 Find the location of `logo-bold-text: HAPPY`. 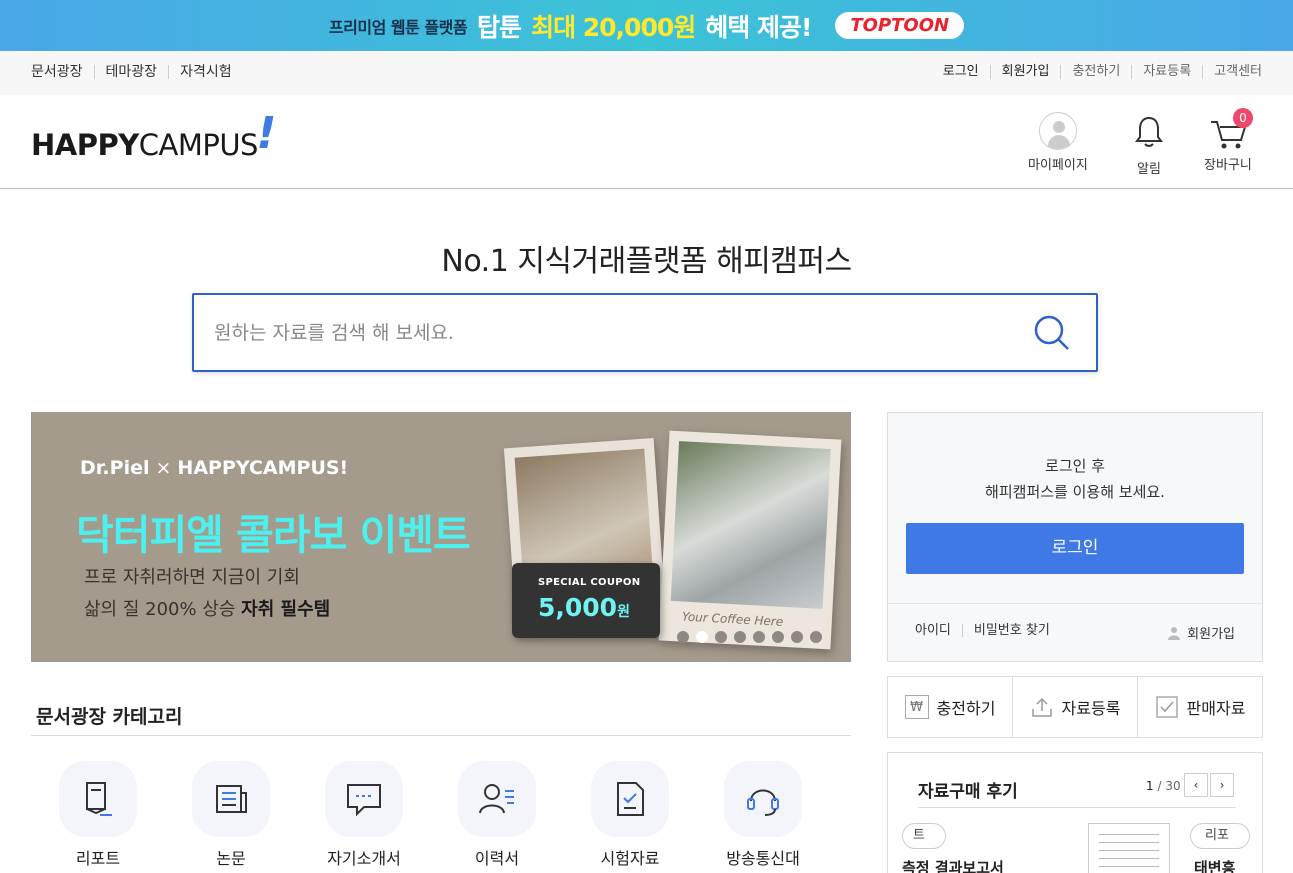

logo-bold-text: HAPPY is located at coordinates (85, 145).